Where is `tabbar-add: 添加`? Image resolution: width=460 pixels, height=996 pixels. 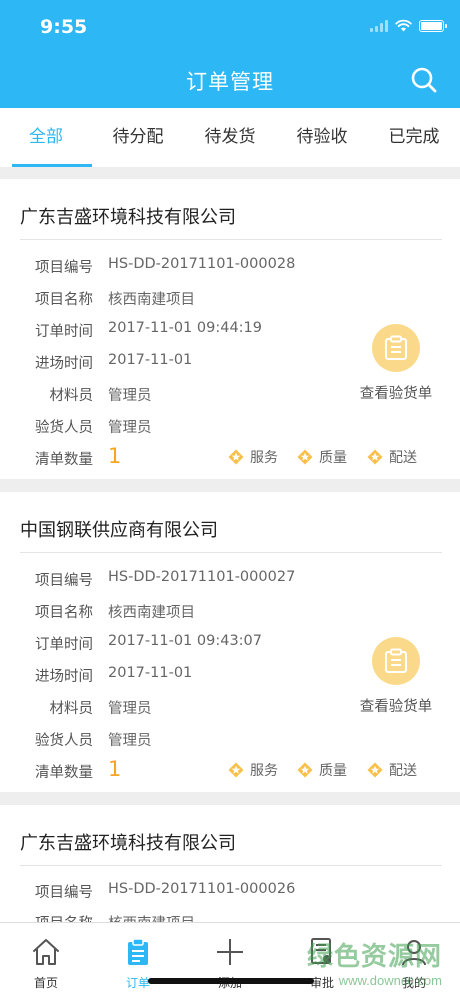 tabbar-add: 添加 is located at coordinates (230, 959).